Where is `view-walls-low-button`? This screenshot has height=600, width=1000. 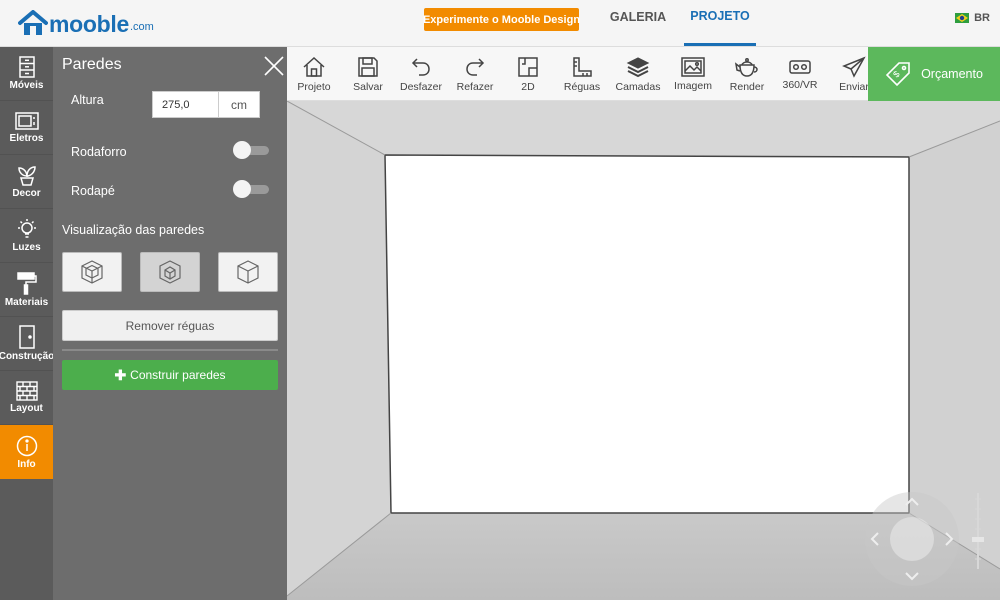
view-walls-low-button is located at coordinates (248, 272).